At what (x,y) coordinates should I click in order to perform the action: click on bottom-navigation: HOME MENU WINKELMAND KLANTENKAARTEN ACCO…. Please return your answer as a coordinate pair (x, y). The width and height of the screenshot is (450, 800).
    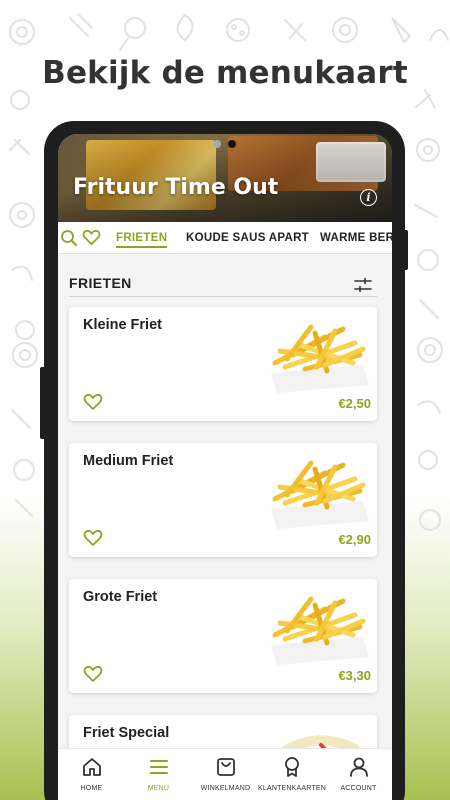
    Looking at the image, I should click on (225, 774).